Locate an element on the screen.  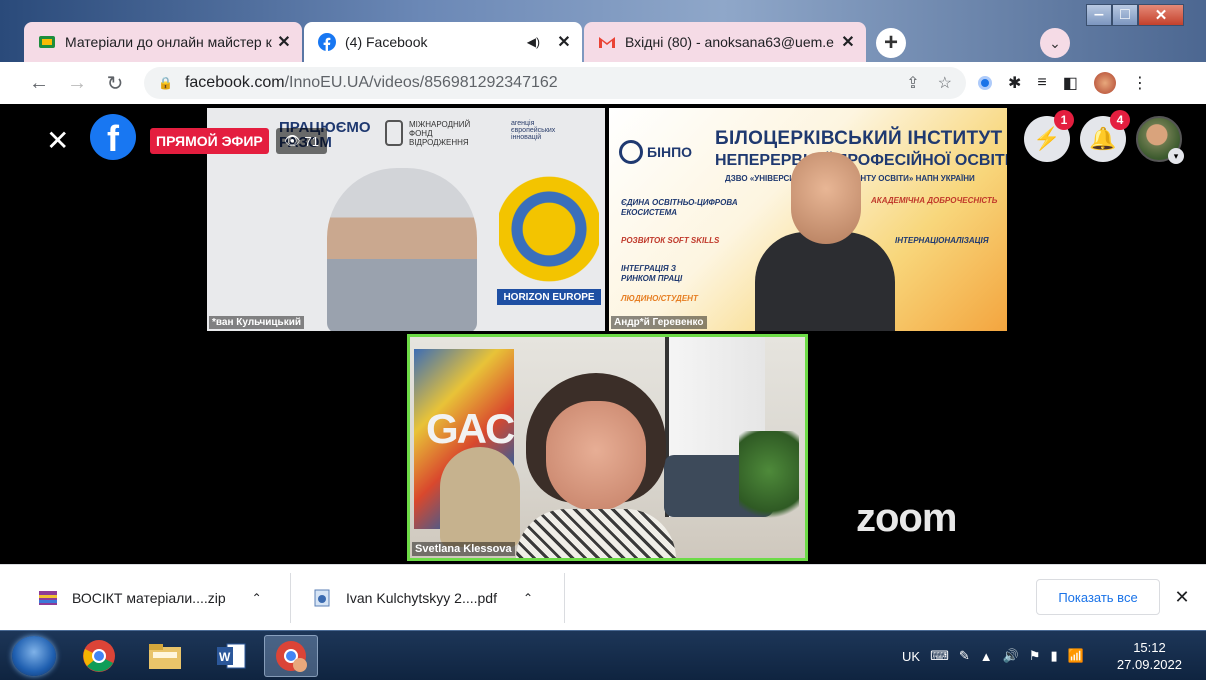
download-item: Ivan Kulchytskyy 2....pdf ⌃ is located at coordinates (422, 598).